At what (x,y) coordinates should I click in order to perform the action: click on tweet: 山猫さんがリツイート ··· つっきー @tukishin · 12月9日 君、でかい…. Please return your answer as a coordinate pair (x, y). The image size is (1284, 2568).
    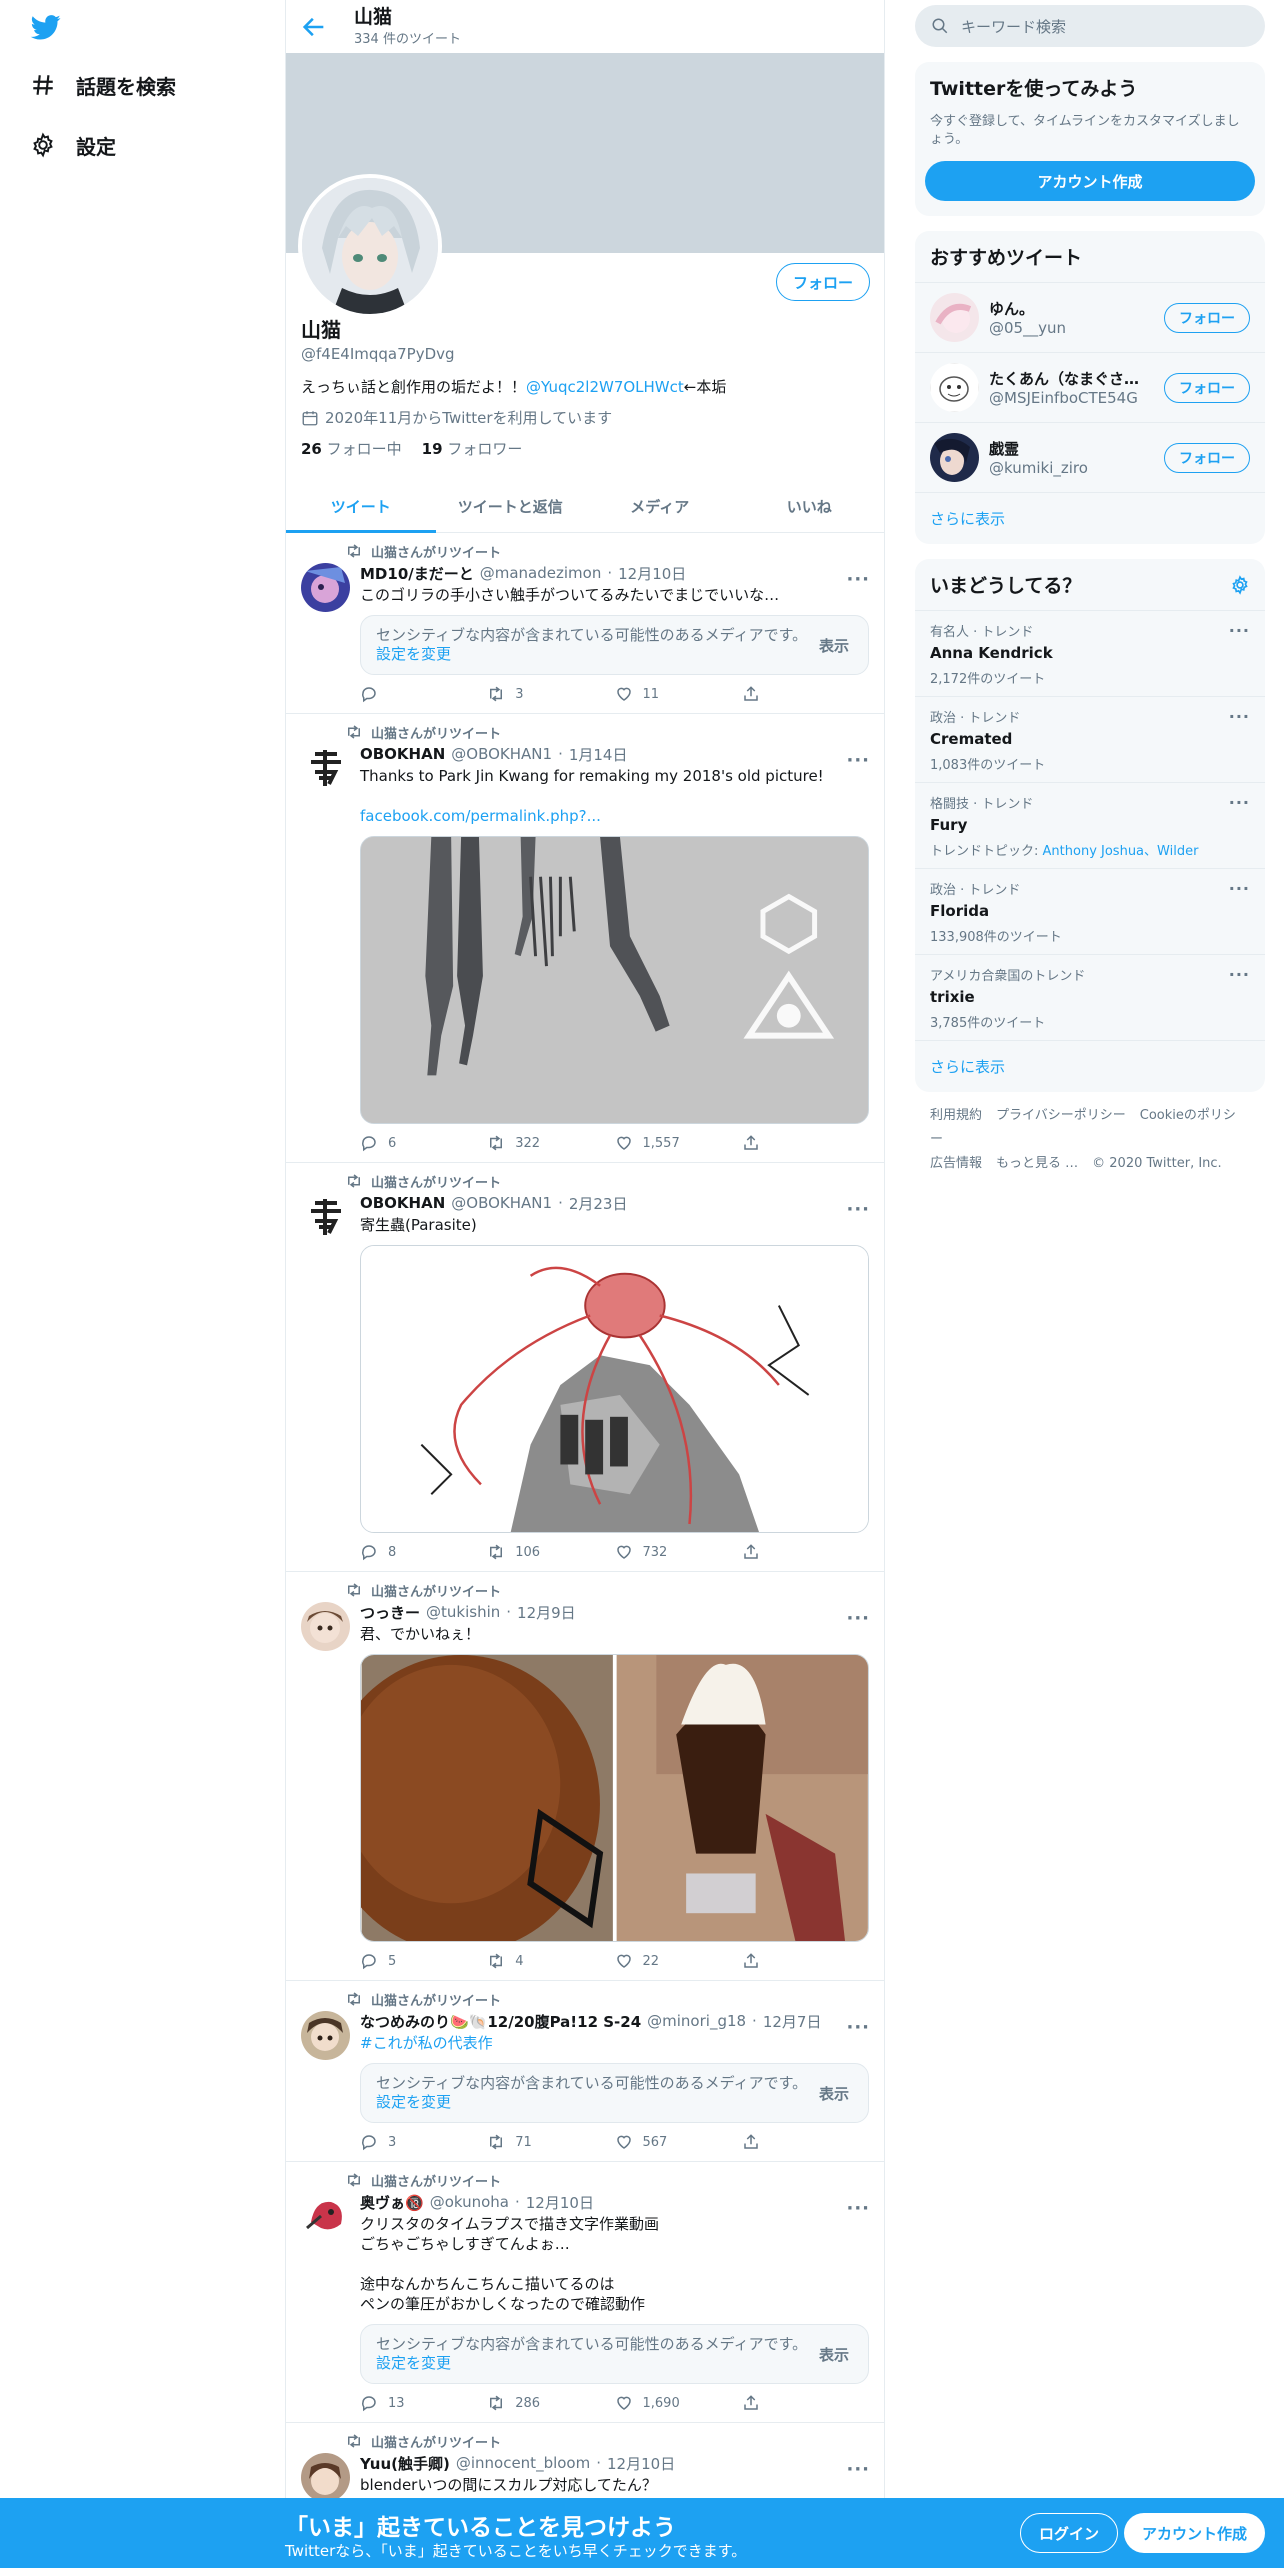
    Looking at the image, I should click on (585, 1776).